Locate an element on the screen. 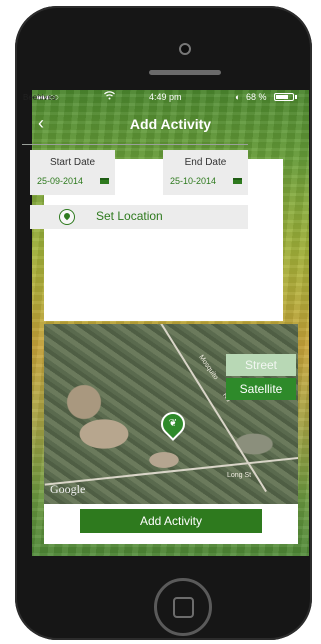 Image resolution: width=321 pixels, height=644 pixels. battery-tip is located at coordinates (296, 97).